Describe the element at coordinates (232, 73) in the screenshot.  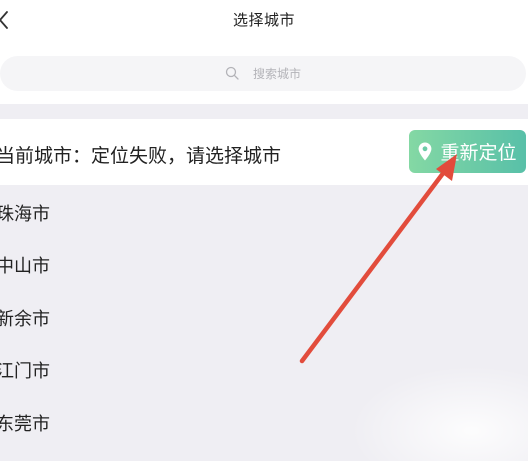
I see `search-icon` at that location.